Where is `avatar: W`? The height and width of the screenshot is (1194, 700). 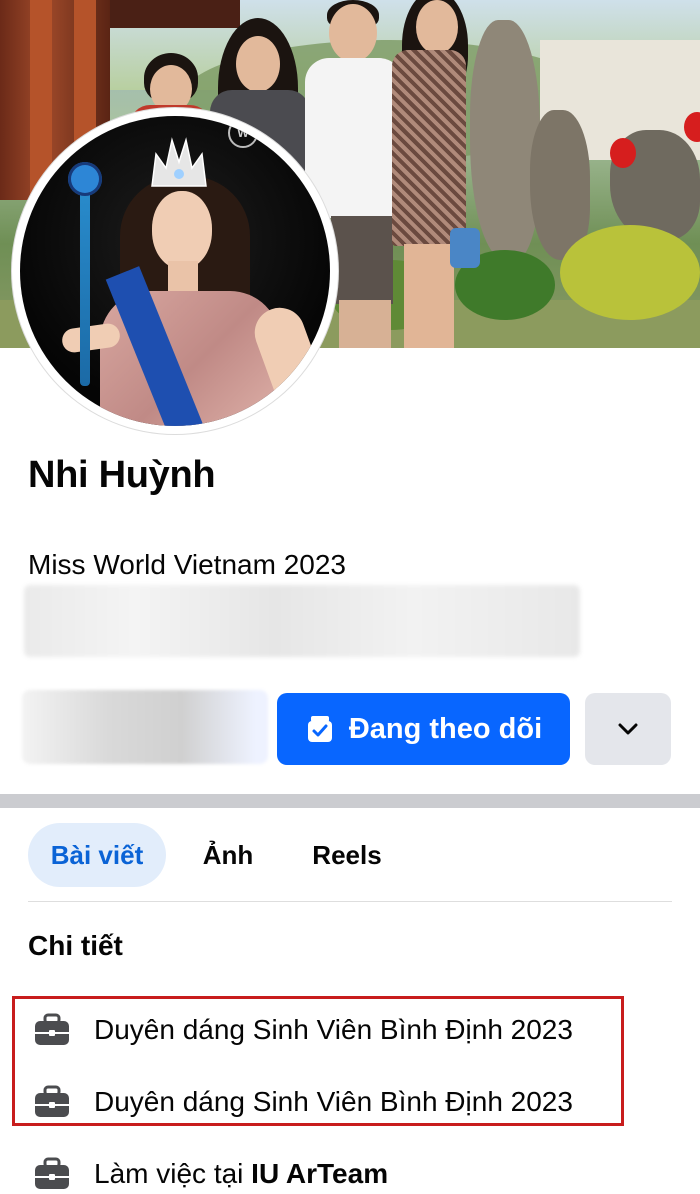
avatar: W is located at coordinates (175, 271).